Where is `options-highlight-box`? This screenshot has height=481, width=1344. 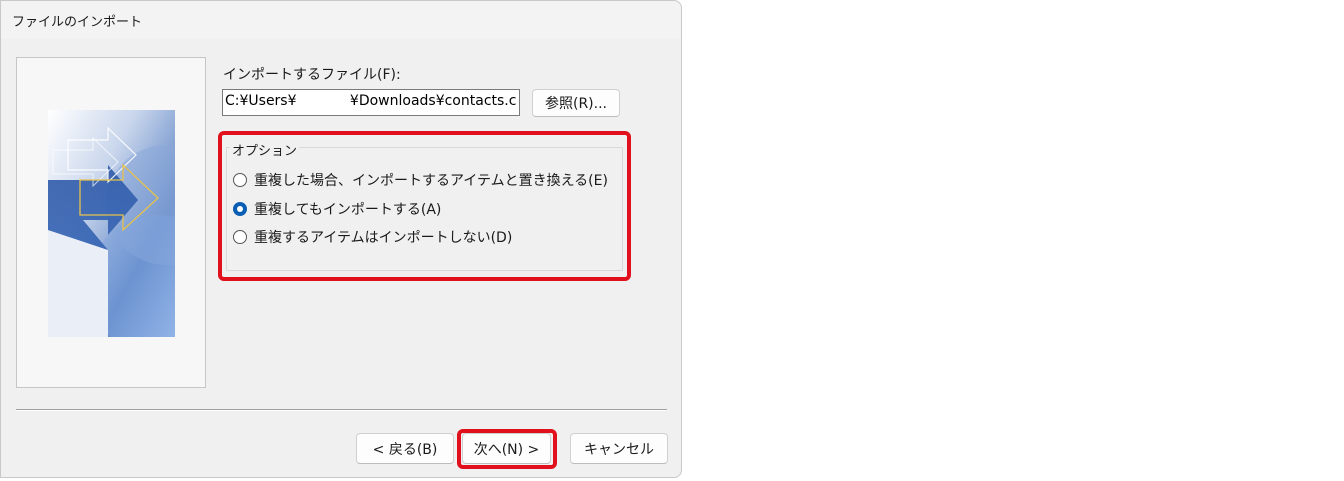
options-highlight-box is located at coordinates (424, 206).